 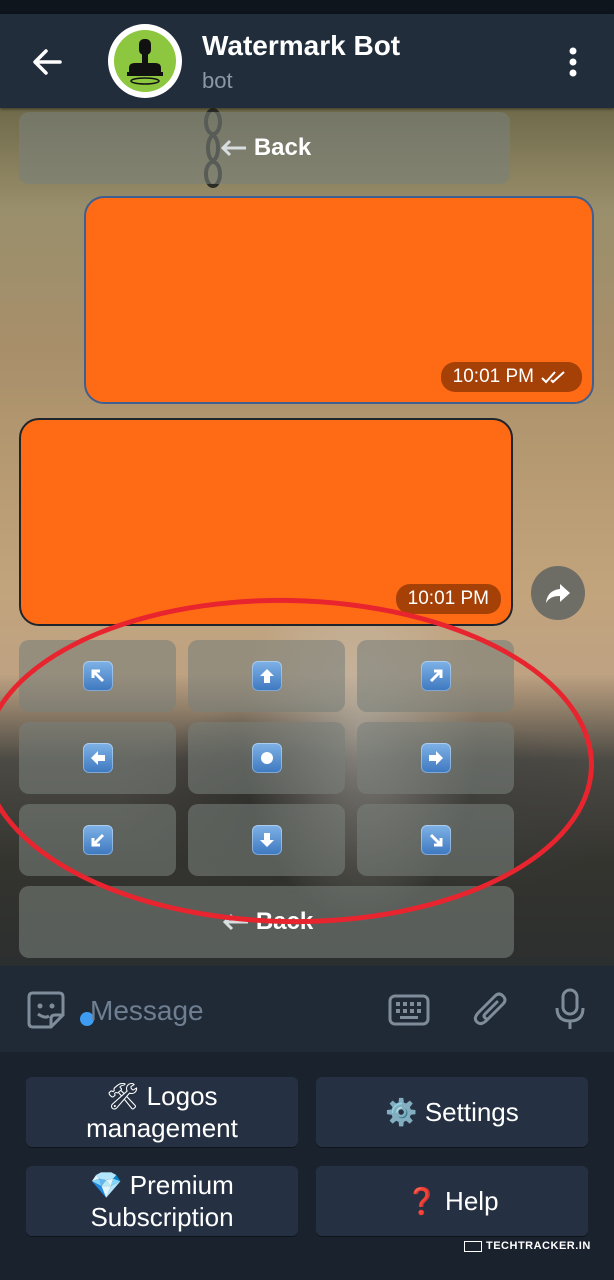 I want to click on position-right-button, so click(x=435, y=758).